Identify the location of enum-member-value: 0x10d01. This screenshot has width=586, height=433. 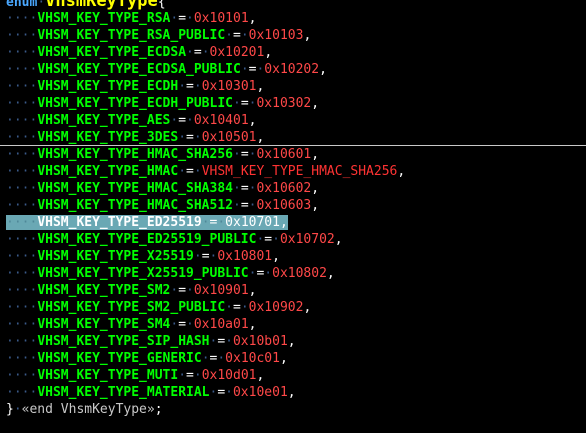
(229, 375).